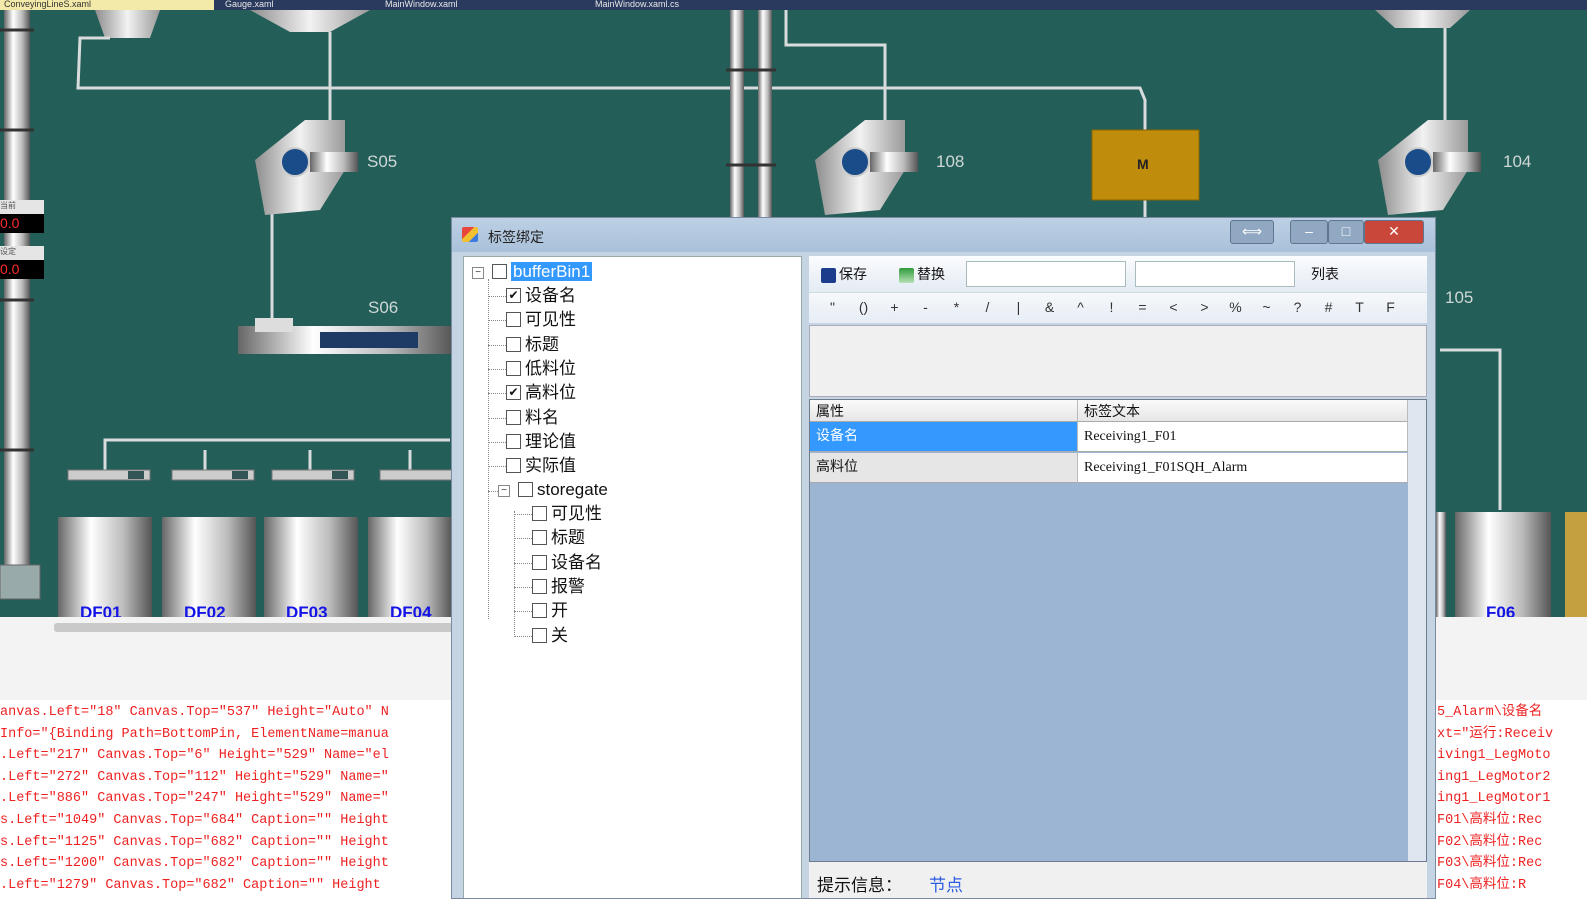 This screenshot has width=1587, height=899. What do you see at coordinates (832, 307) in the screenshot?
I see `operator-button: "` at bounding box center [832, 307].